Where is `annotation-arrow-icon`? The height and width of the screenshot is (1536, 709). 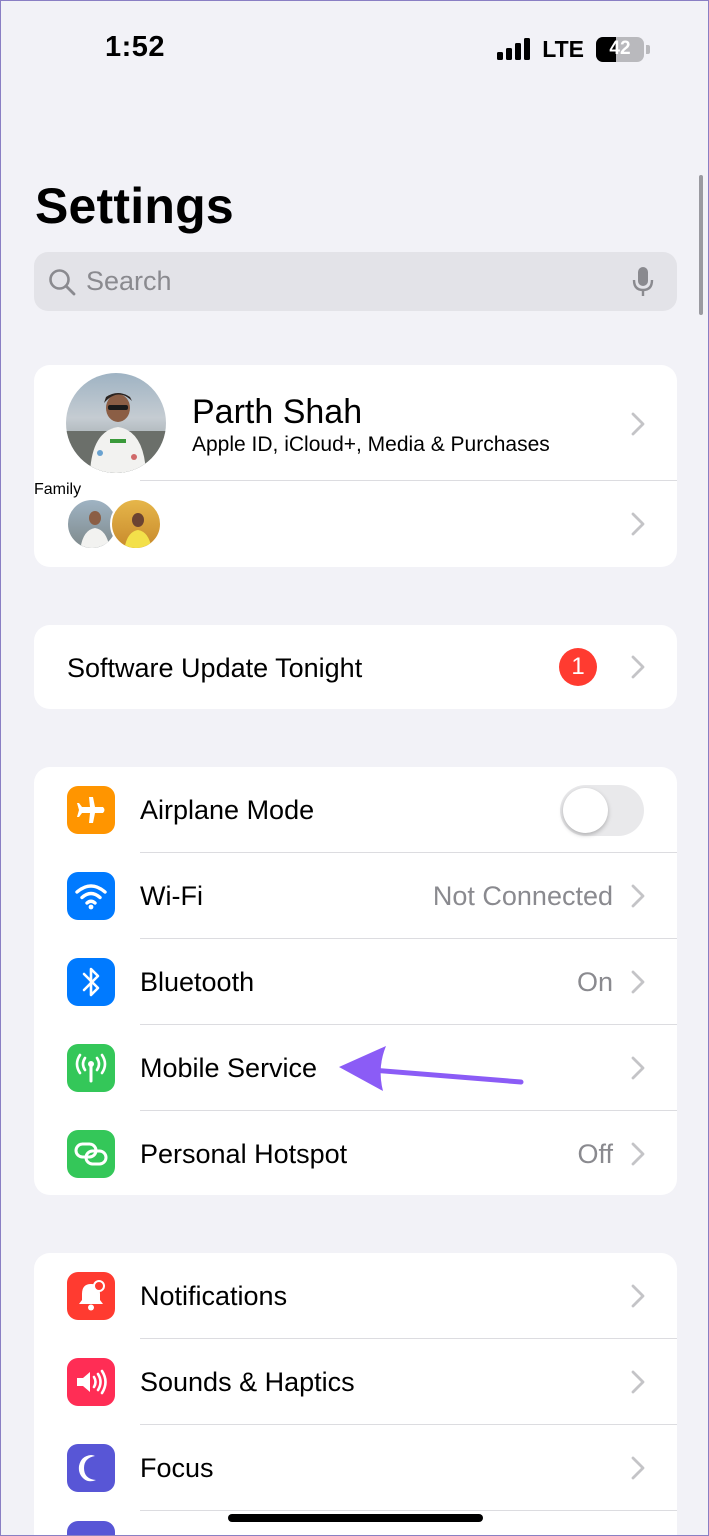
annotation-arrow-icon is located at coordinates (431, 1068).